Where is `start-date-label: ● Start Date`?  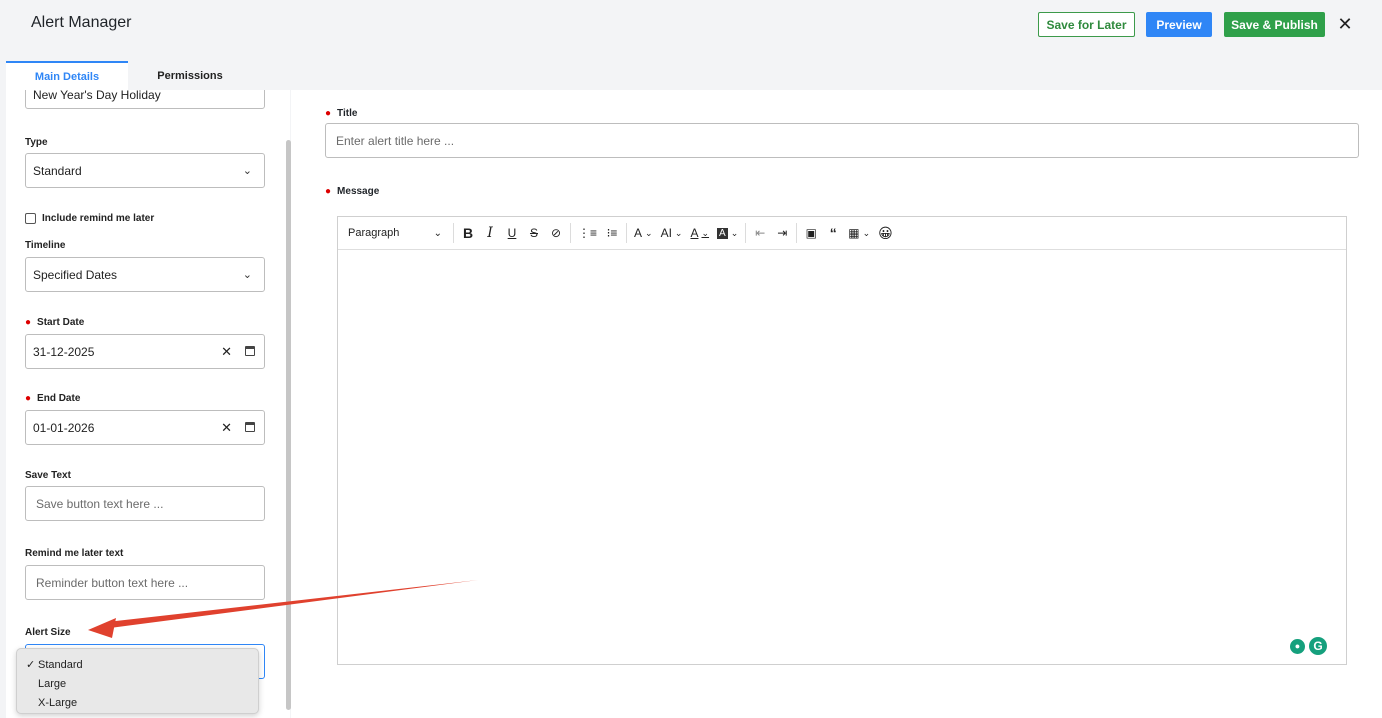
start-date-label: ● Start Date is located at coordinates (54, 322).